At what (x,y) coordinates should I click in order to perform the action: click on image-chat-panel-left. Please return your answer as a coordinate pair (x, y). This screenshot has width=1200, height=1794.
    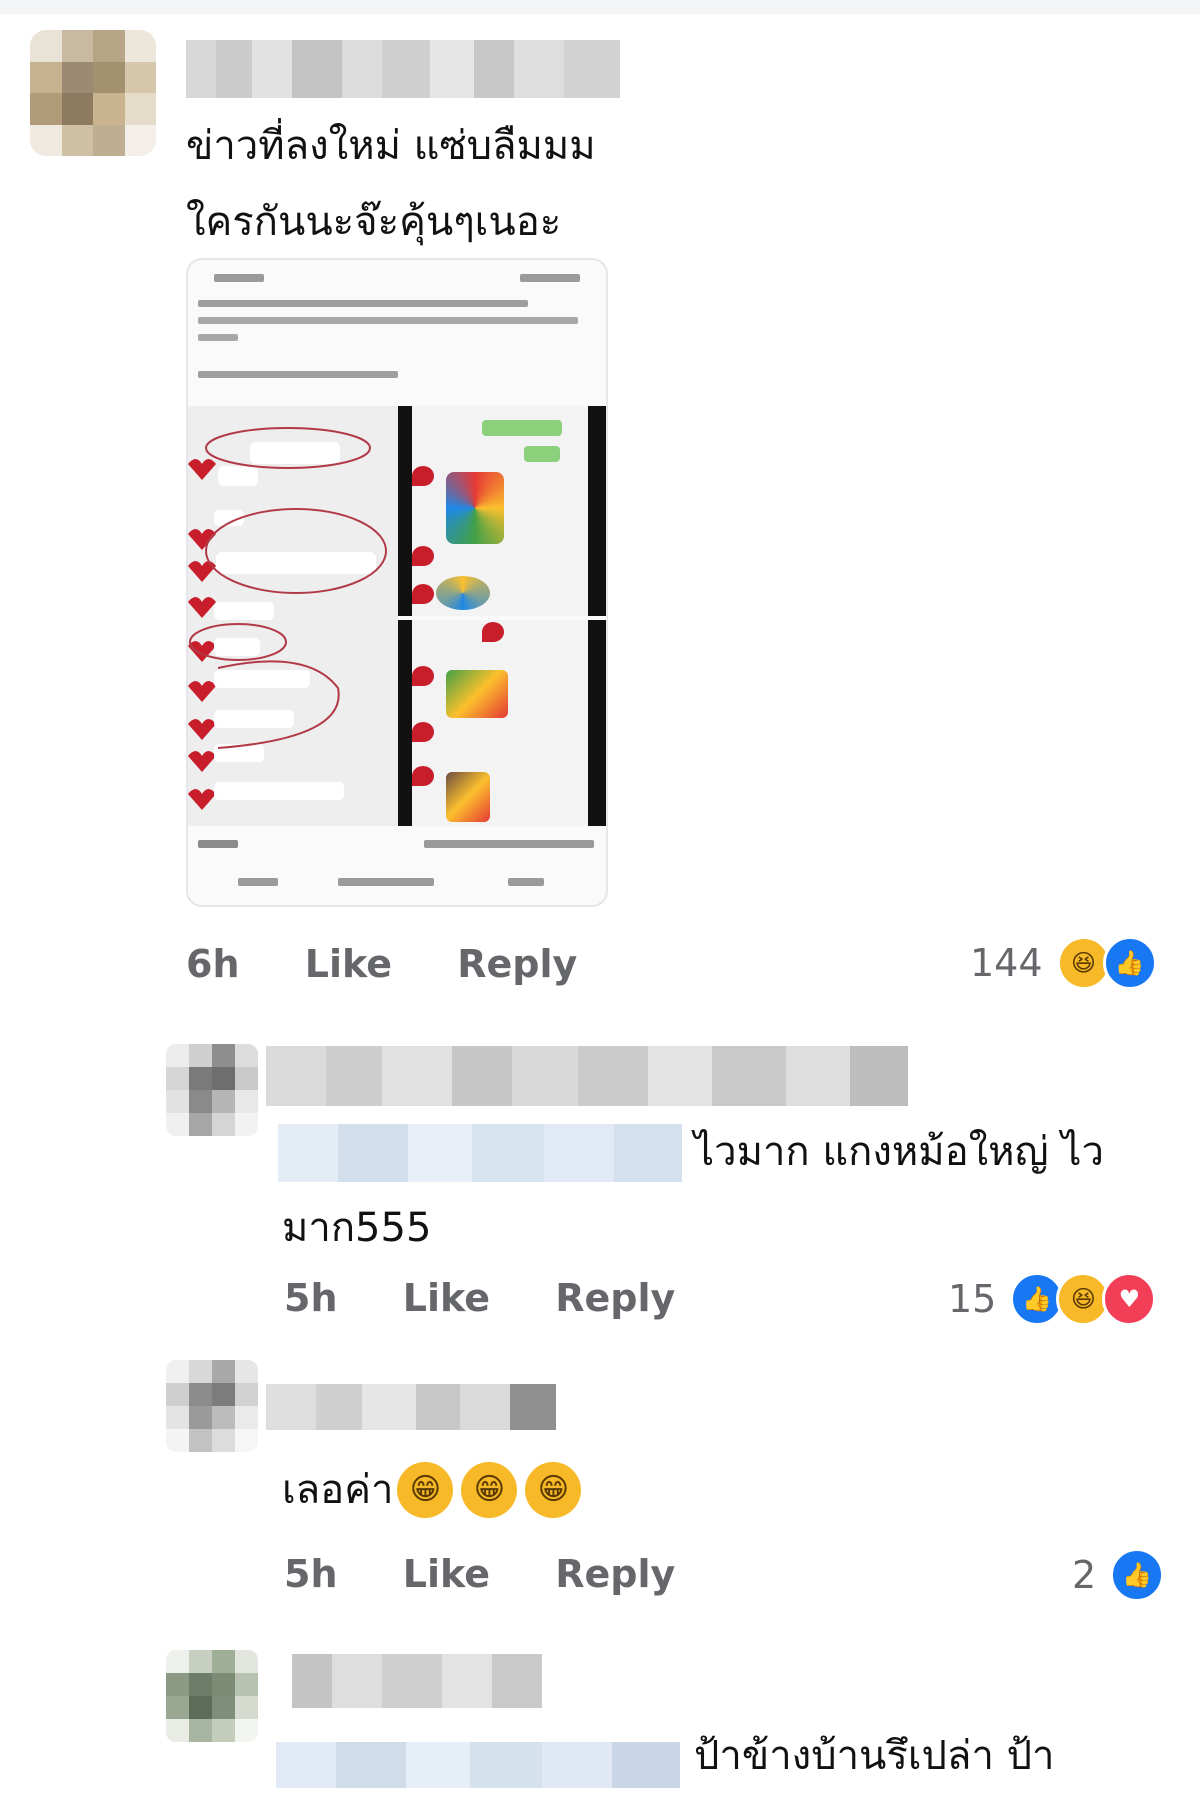
    Looking at the image, I should click on (293, 616).